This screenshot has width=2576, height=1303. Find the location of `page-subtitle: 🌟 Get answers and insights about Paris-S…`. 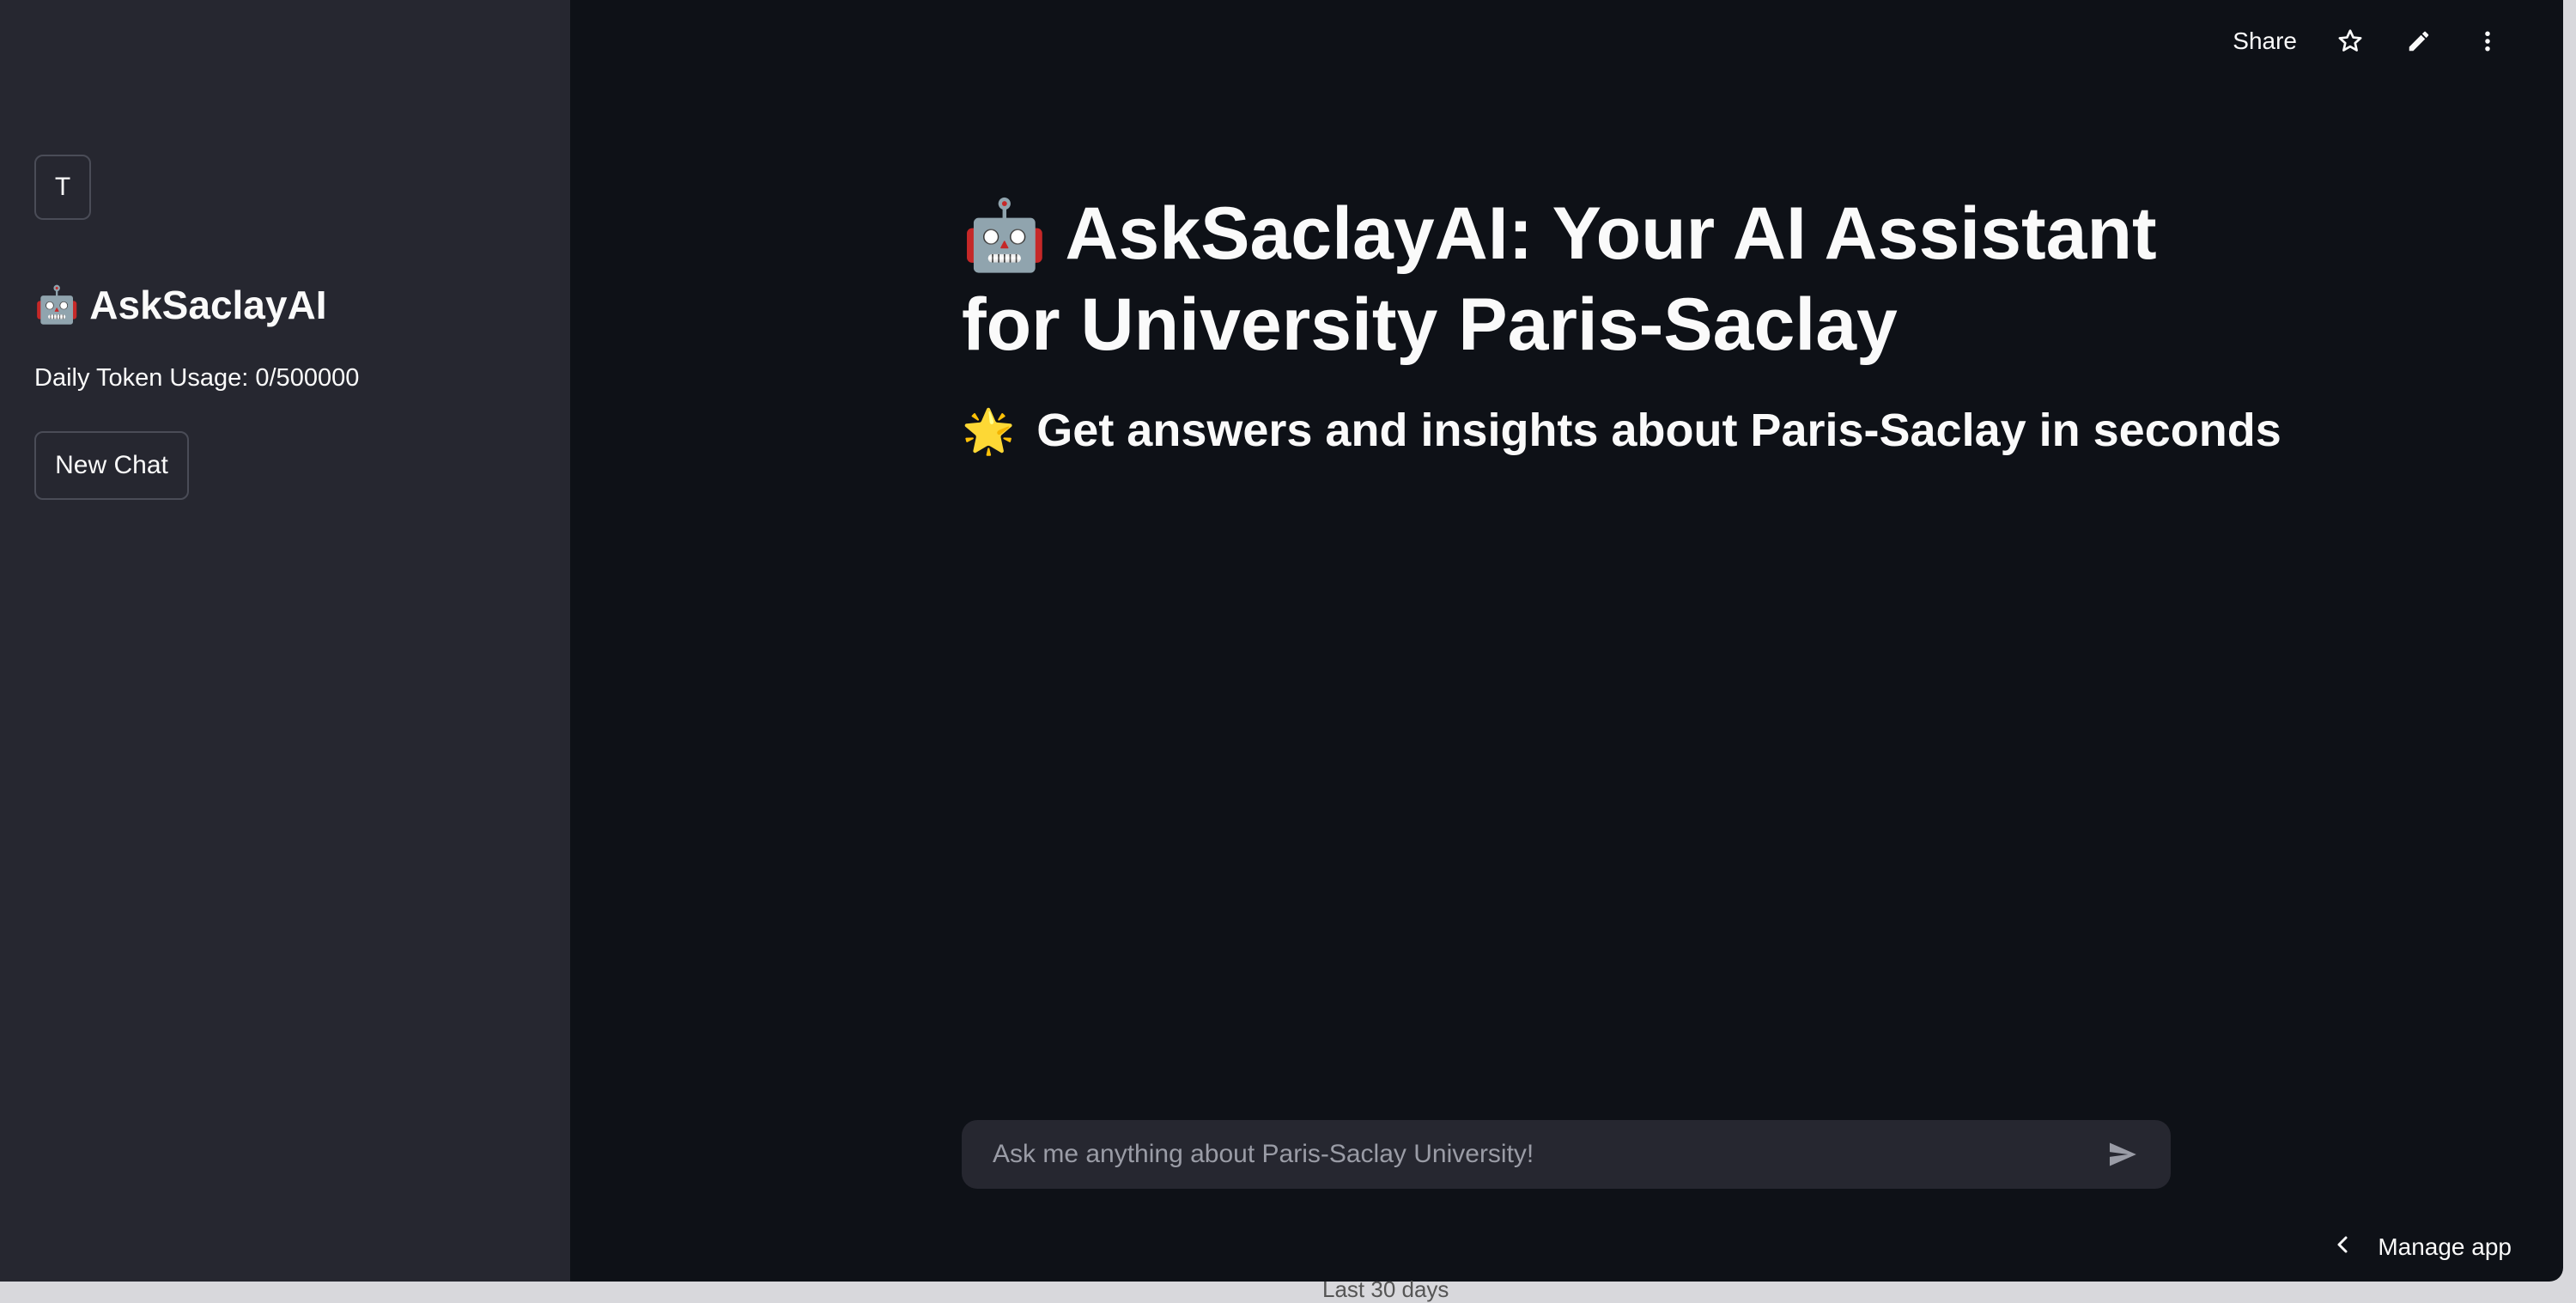

page-subtitle: 🌟 Get answers and insights about Paris-S… is located at coordinates (1621, 431).